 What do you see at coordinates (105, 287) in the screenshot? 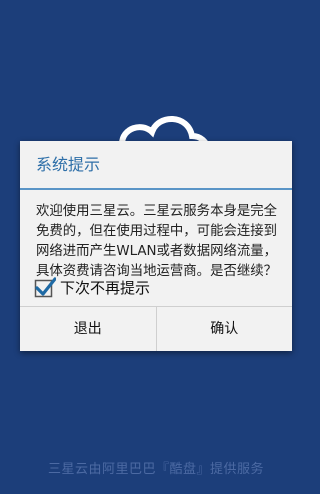
I see `checkbox-label: 下次不再提示` at bounding box center [105, 287].